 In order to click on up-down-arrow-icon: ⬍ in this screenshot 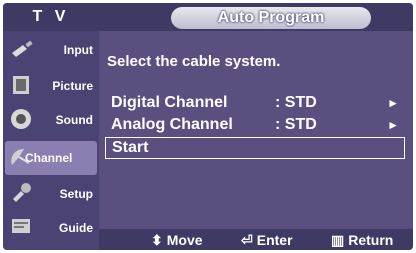, I will do `click(157, 240)`.